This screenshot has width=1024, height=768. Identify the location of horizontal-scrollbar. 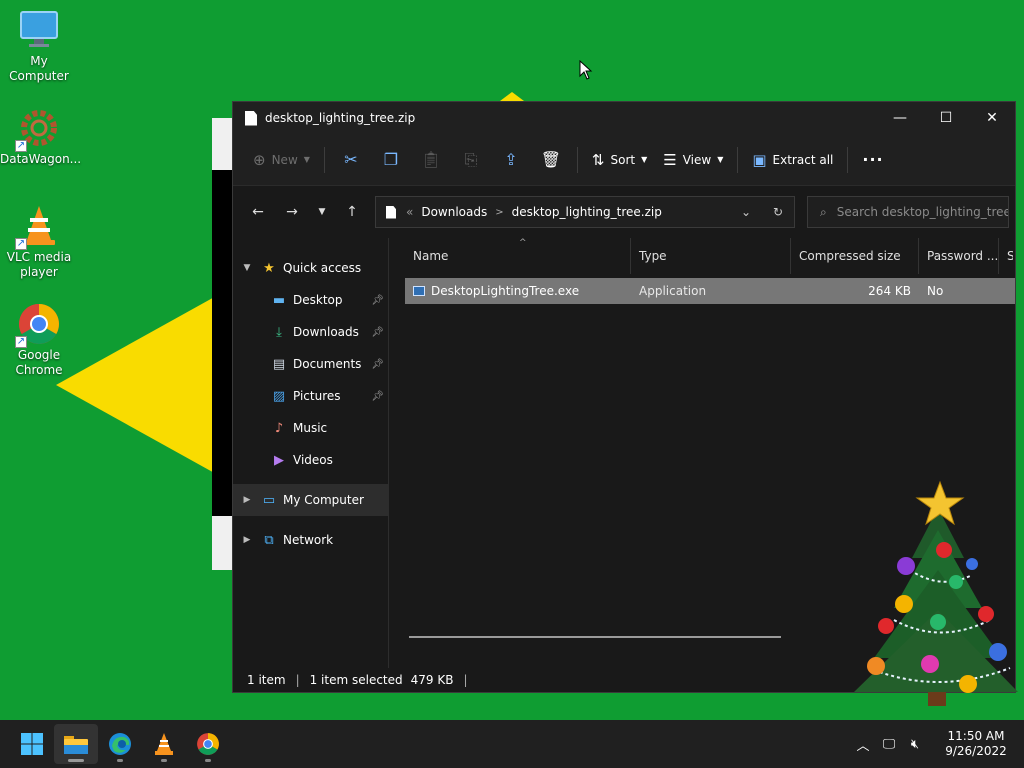
(595, 637).